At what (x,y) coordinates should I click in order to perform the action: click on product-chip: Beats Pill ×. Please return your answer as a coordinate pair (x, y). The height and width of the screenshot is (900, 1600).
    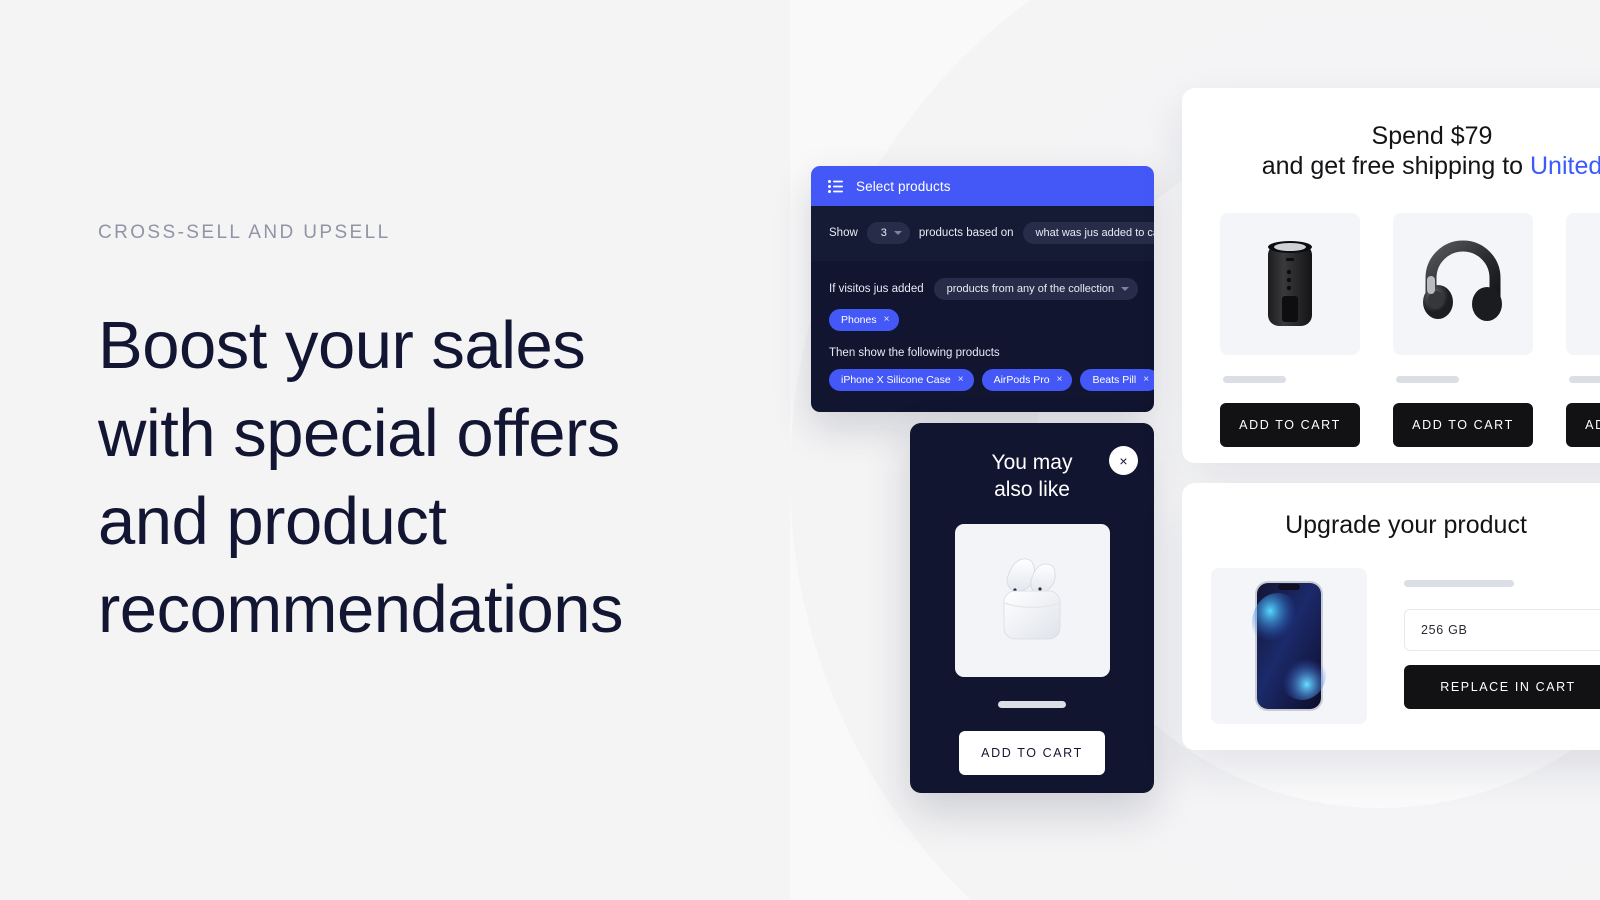
    Looking at the image, I should click on (1117, 380).